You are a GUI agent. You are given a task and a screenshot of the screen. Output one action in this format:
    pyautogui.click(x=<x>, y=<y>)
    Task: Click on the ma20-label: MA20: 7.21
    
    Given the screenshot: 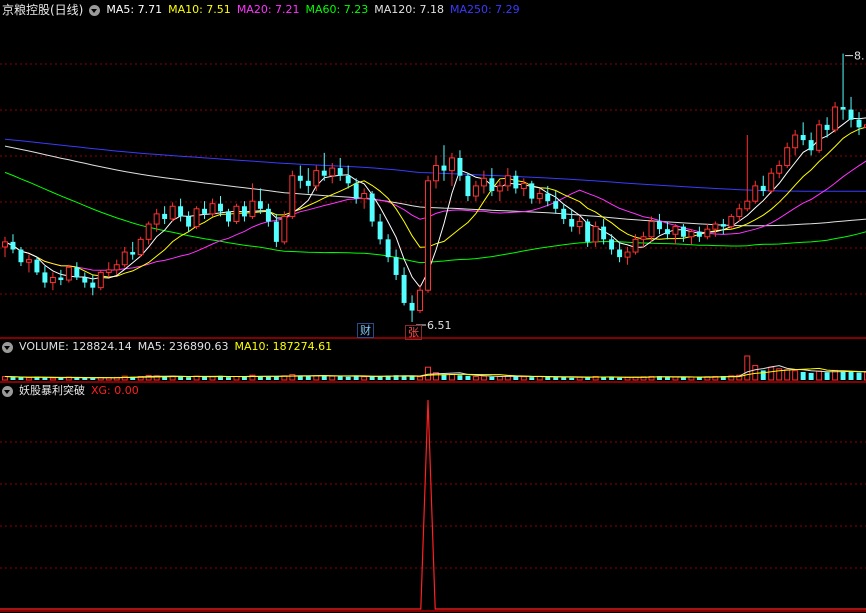 What is the action you would take?
    pyautogui.click(x=268, y=9)
    